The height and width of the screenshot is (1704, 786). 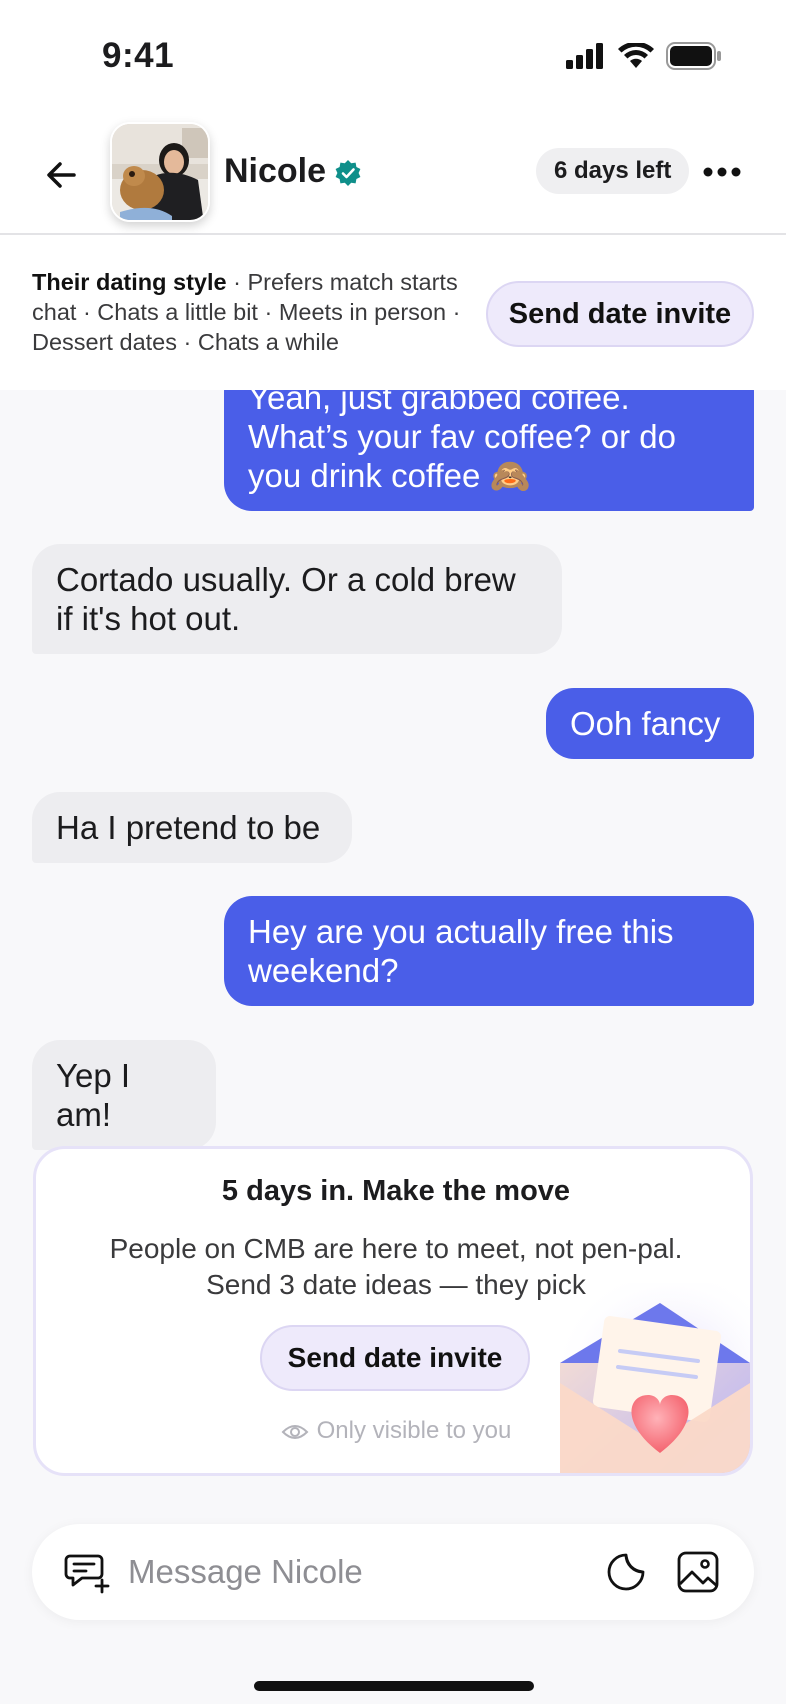 I want to click on avatar, so click(x=160, y=172).